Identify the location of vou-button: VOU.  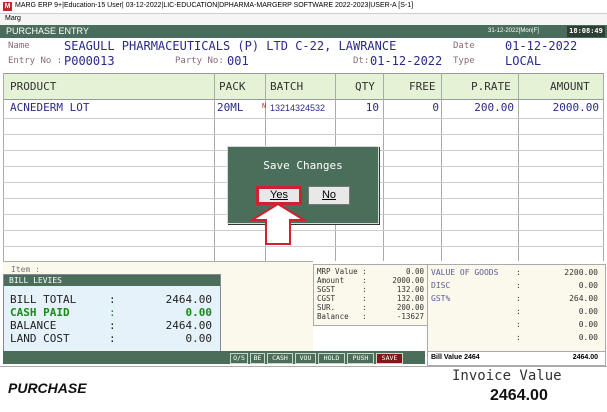
(305, 358).